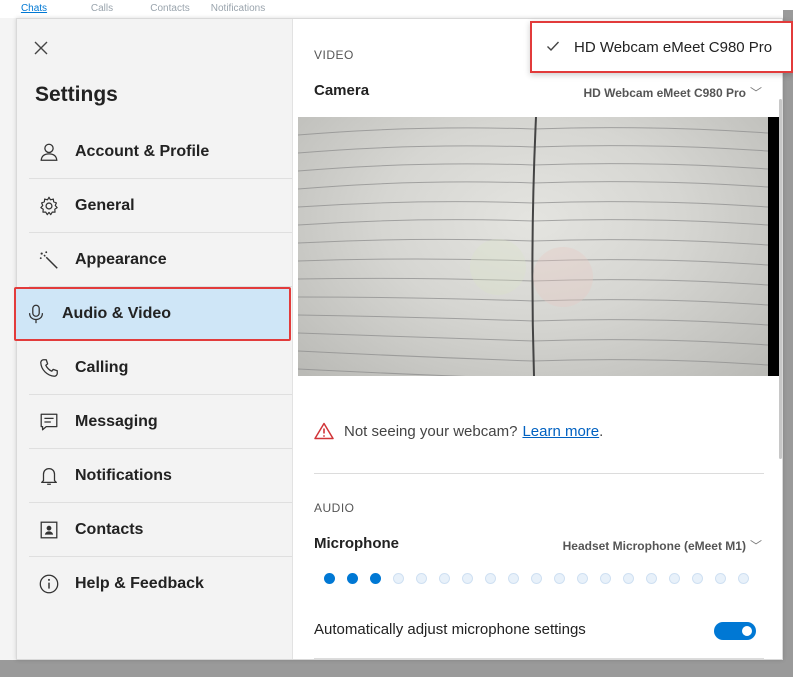 The height and width of the screenshot is (677, 793). I want to click on microphone-select: Headset Microphone (eMeet M1) ﹀, so click(662, 545).